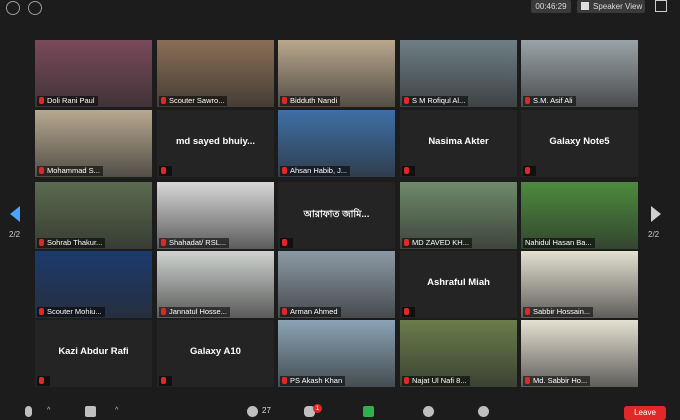 The height and width of the screenshot is (420, 680). I want to click on participant-tile: Galaxy Note5, so click(579, 143).